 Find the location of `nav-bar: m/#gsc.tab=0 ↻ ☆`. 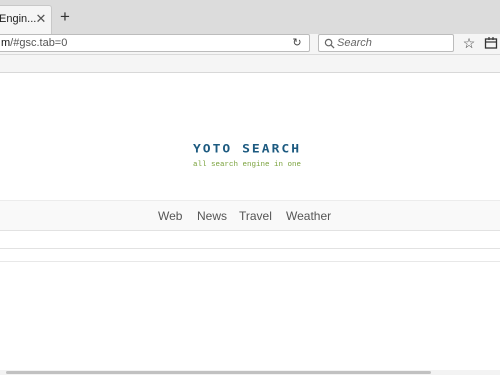

nav-bar: m/#gsc.tab=0 ↻ ☆ is located at coordinates (250, 44).